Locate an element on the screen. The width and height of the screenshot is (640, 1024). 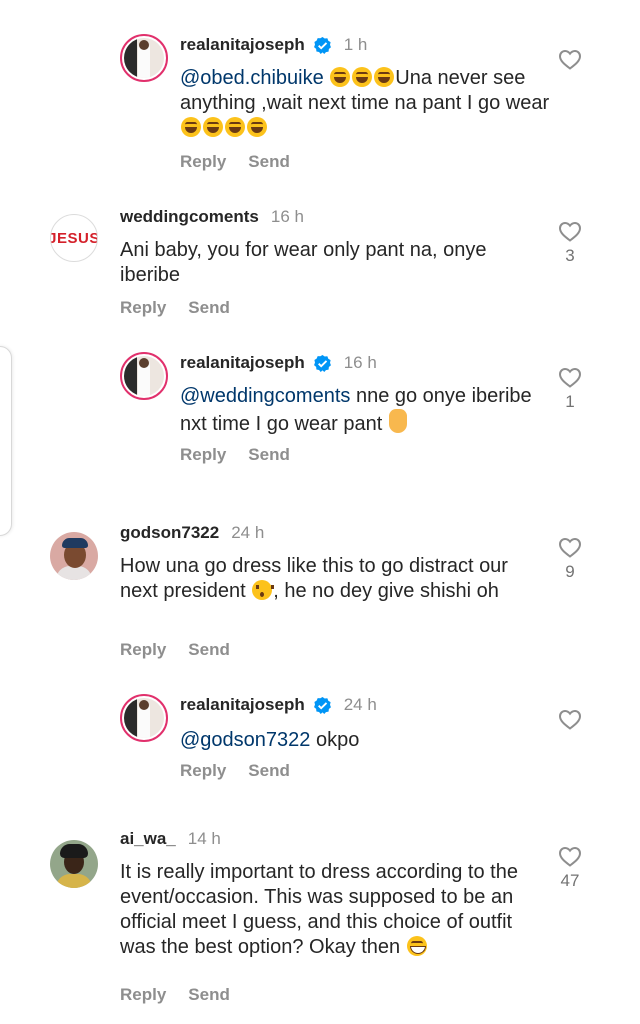
like-count: 1 is located at coordinates (570, 401).